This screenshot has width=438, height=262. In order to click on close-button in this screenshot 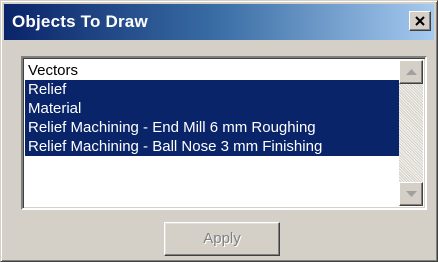, I will do `click(420, 21)`.